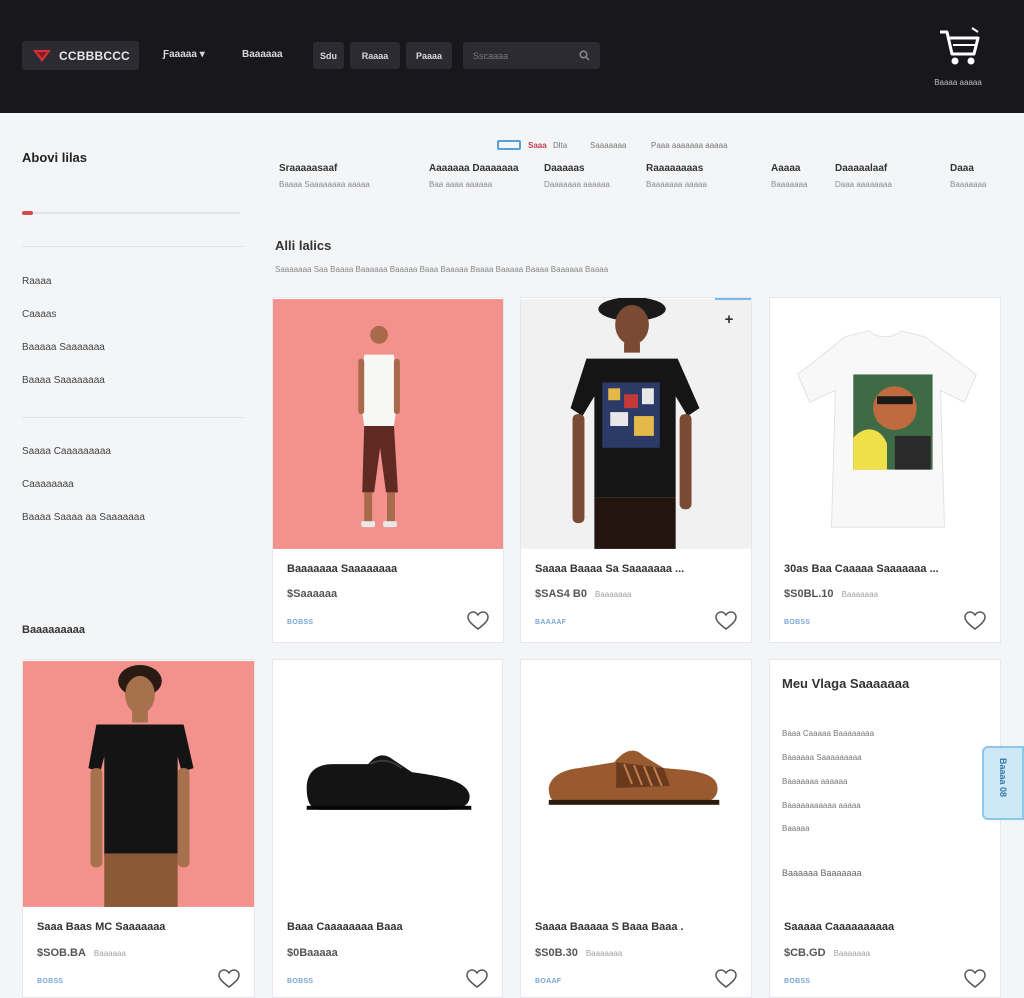  I want to click on image-tab-indicator, so click(733, 299).